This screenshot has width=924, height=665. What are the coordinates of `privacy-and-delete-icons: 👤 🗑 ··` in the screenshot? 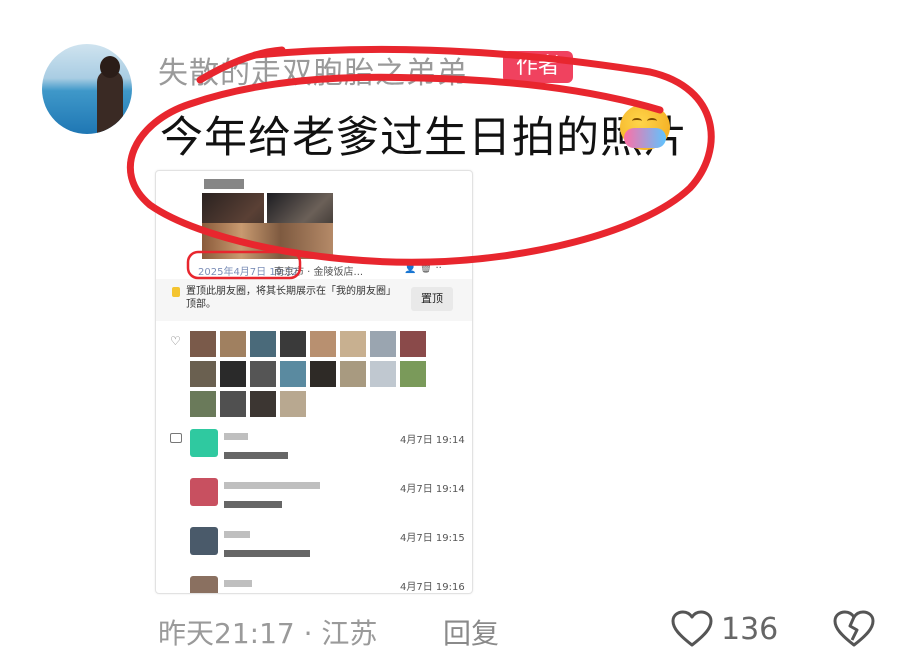 It's located at (423, 268).